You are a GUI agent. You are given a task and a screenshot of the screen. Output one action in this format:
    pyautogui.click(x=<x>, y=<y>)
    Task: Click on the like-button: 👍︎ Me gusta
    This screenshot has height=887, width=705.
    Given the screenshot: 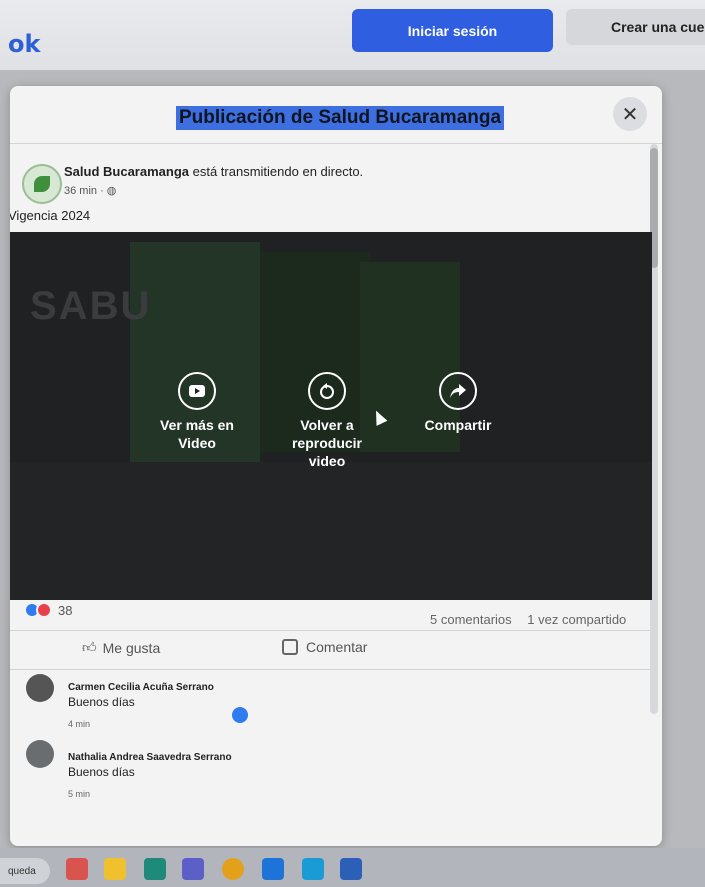 What is the action you would take?
    pyautogui.click(x=121, y=647)
    